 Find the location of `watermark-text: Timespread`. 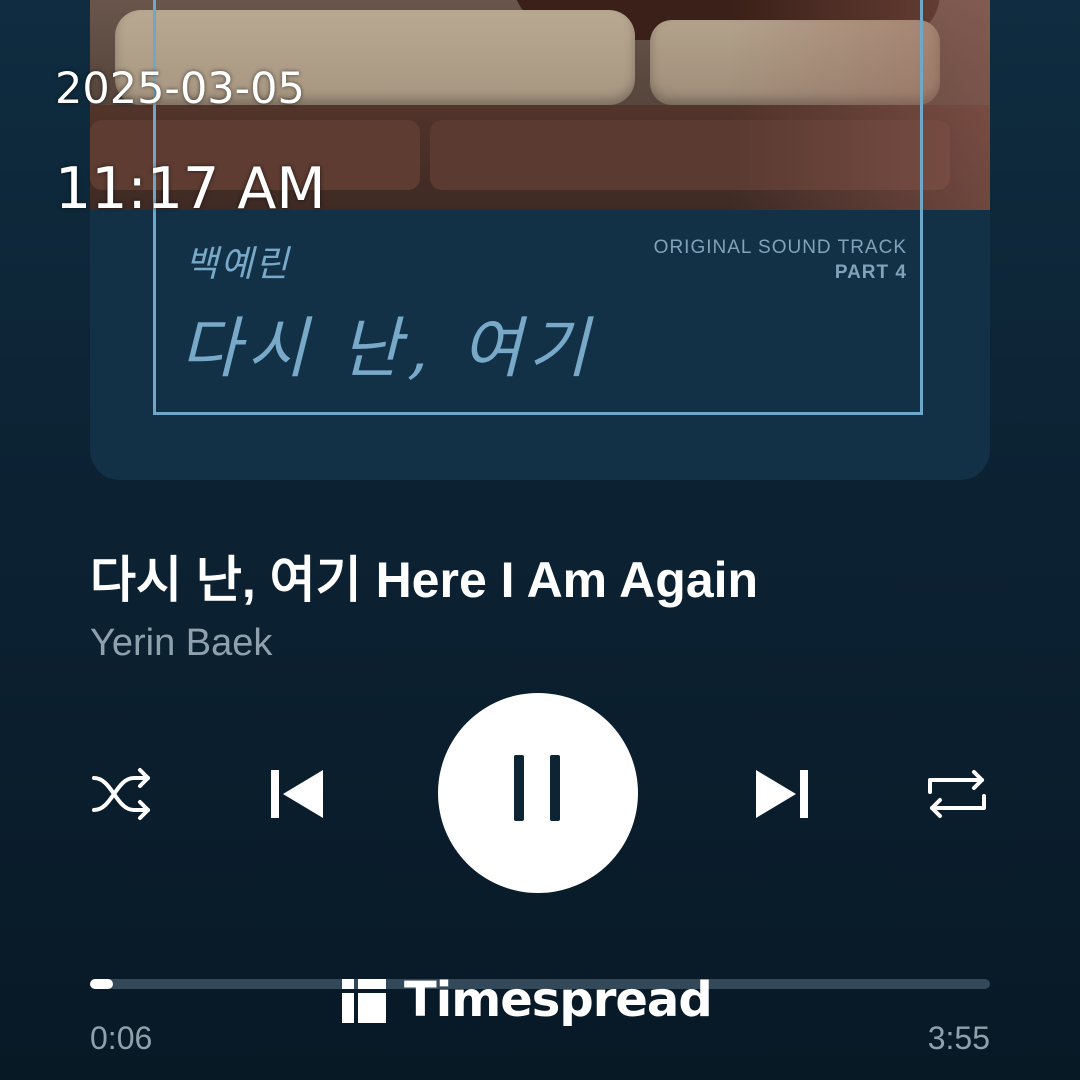

watermark-text: Timespread is located at coordinates (558, 1000).